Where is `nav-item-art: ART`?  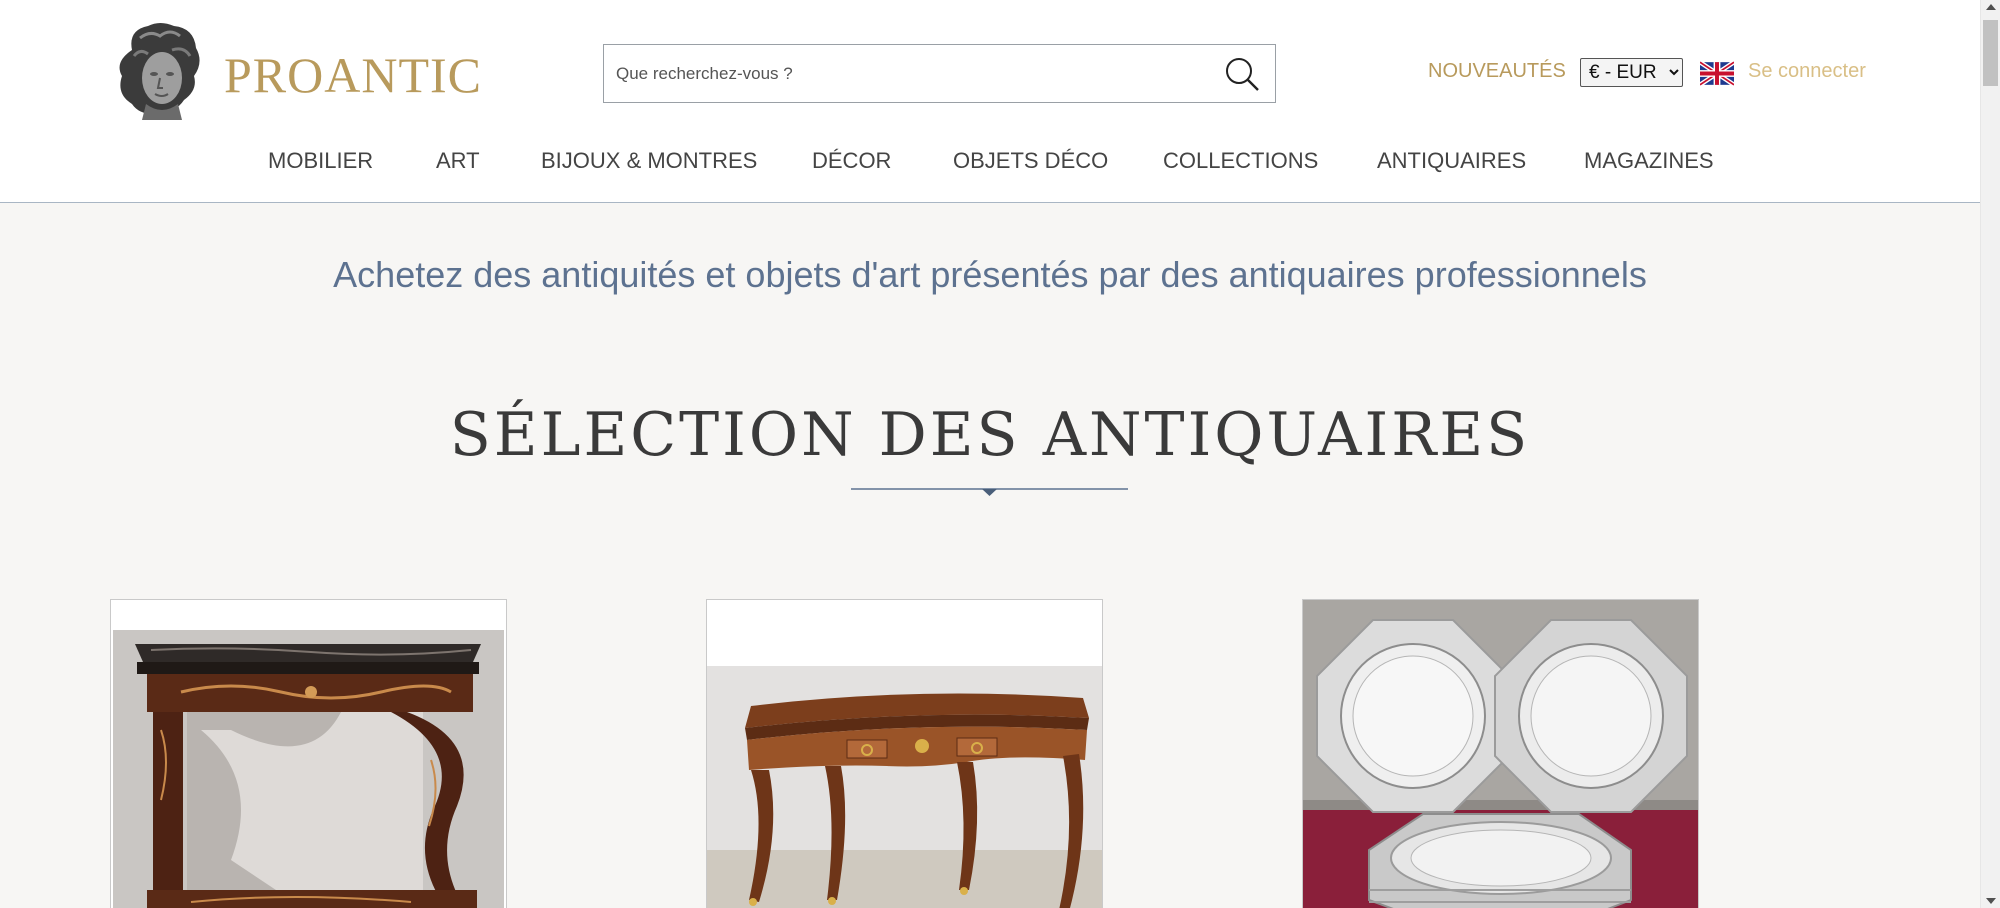
nav-item-art: ART is located at coordinates (458, 161).